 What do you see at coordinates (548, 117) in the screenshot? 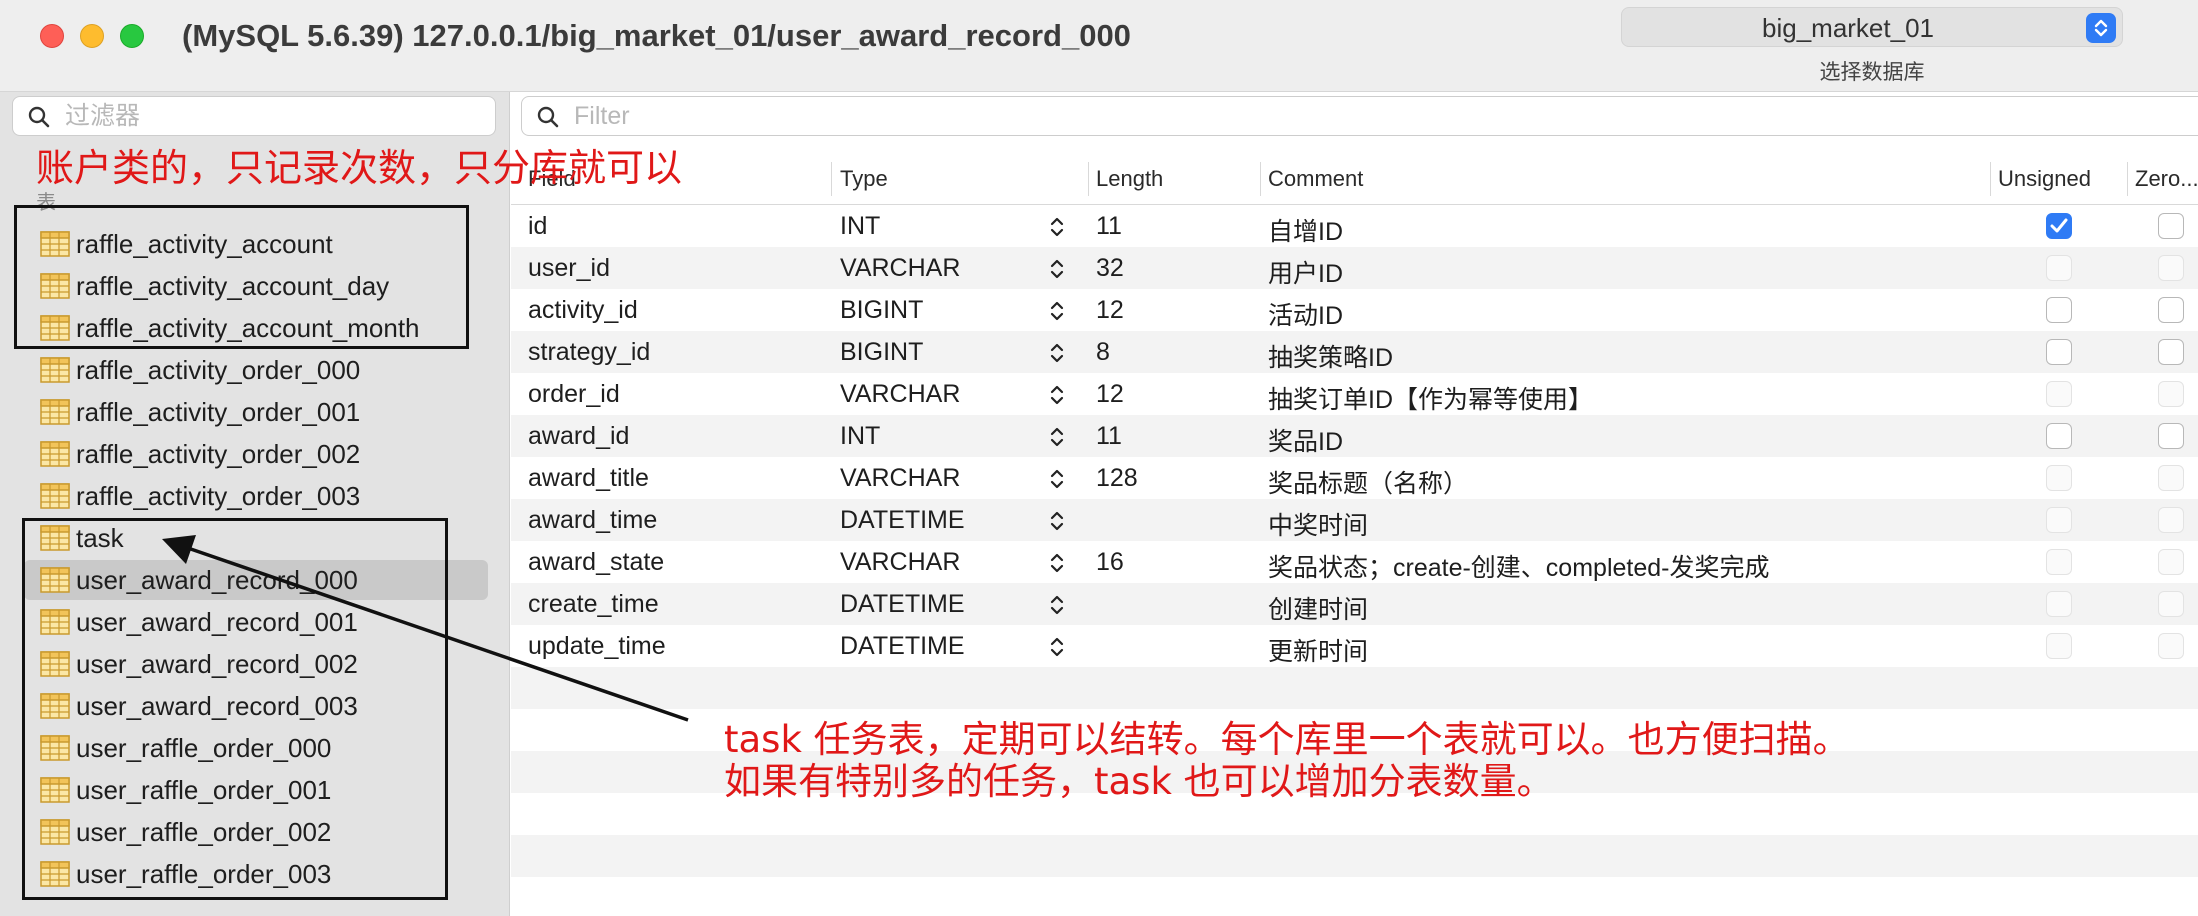
I see `search-icon` at bounding box center [548, 117].